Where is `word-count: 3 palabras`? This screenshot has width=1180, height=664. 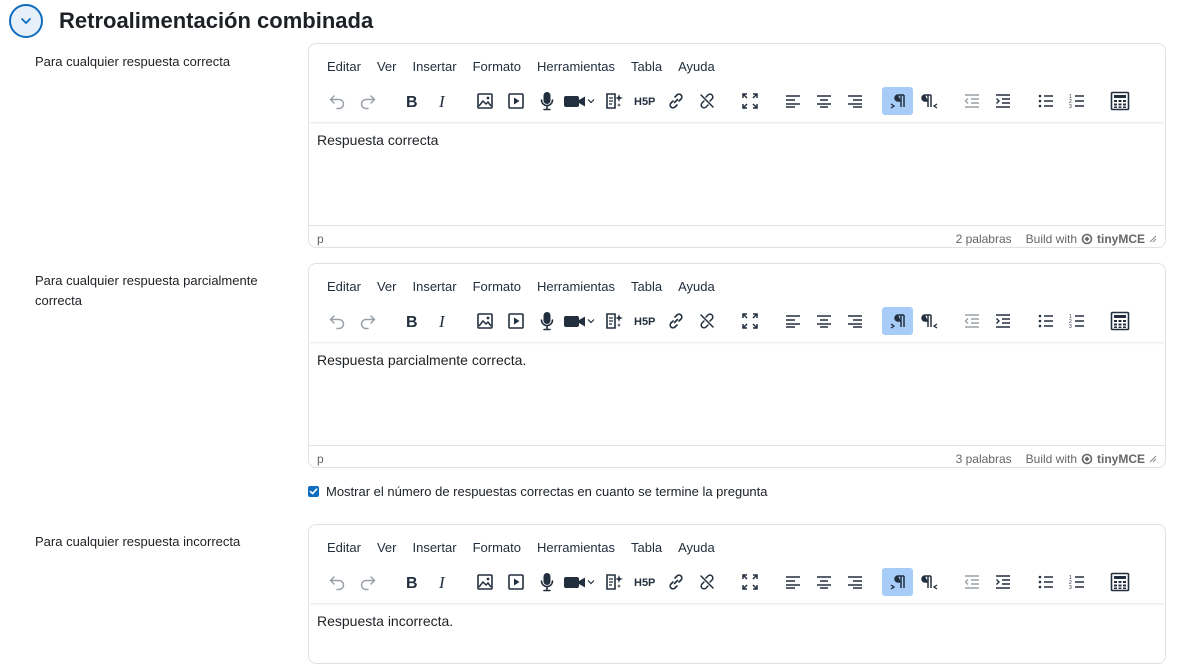
word-count: 3 palabras is located at coordinates (984, 459).